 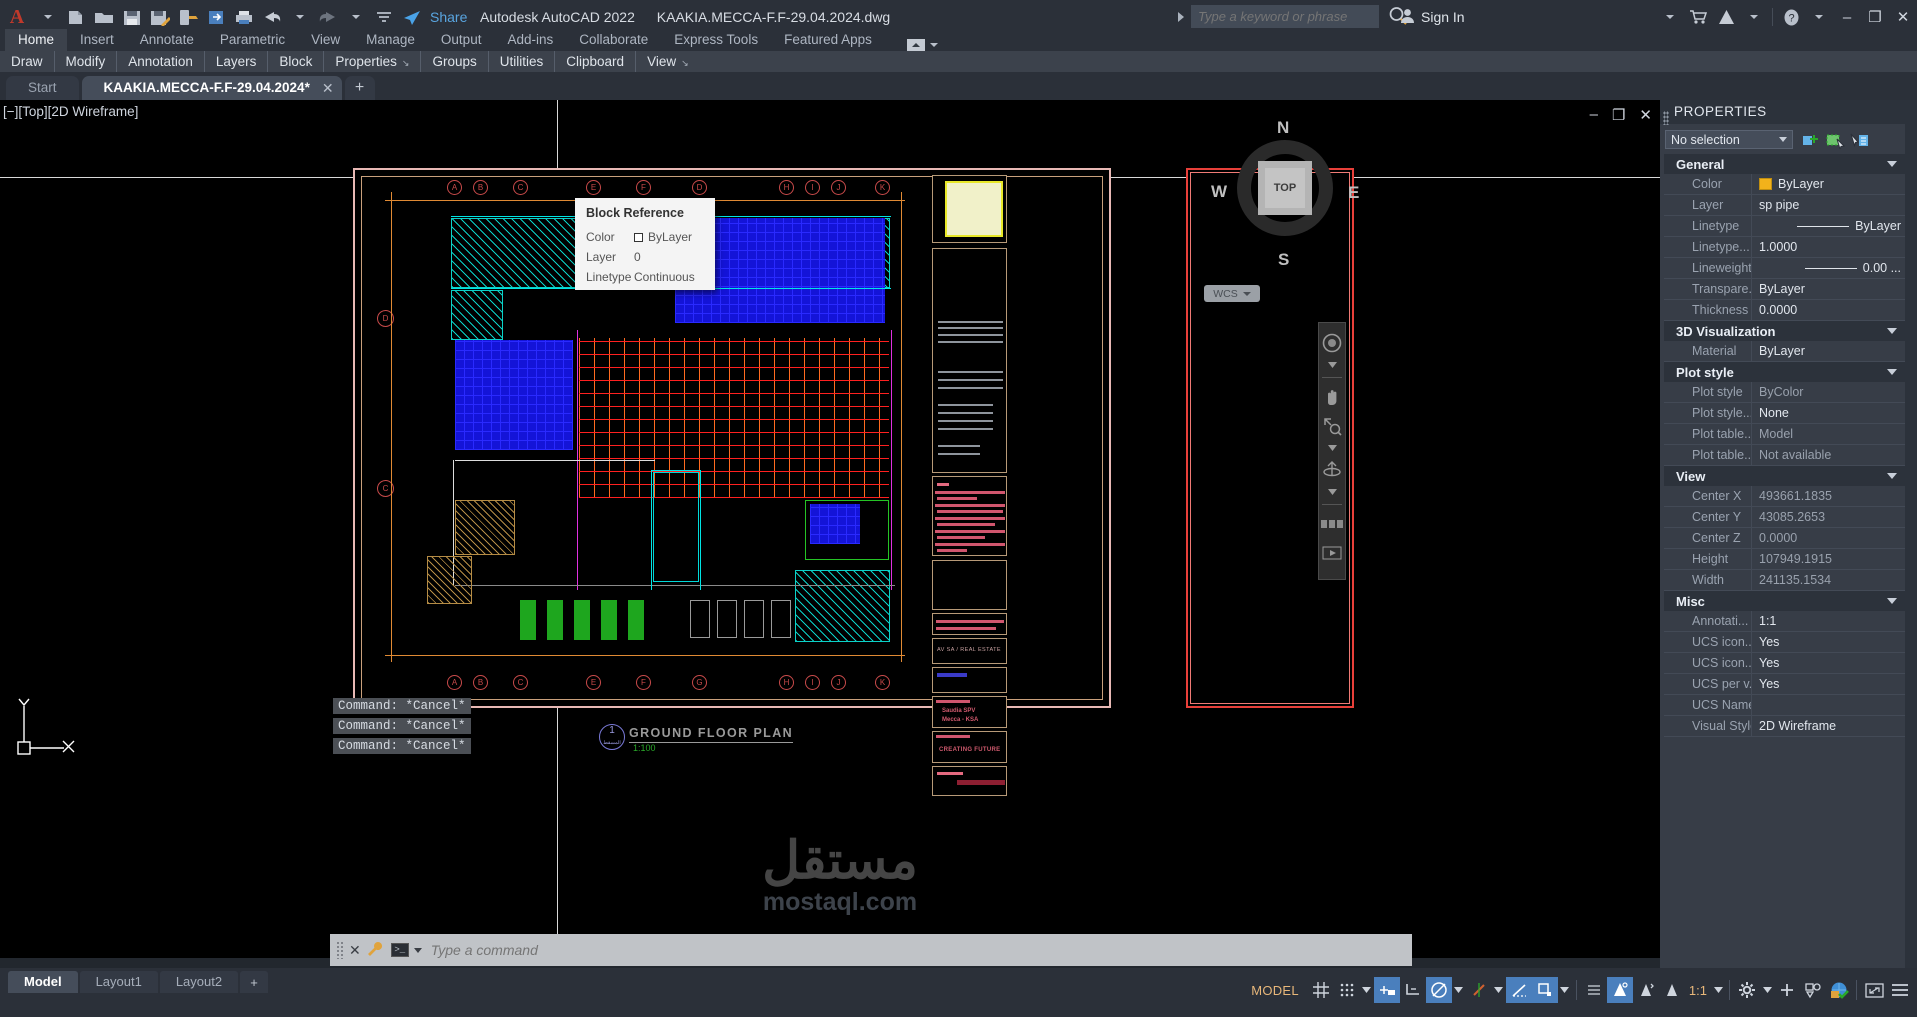 What do you see at coordinates (1811, 140) in the screenshot?
I see `quick-select-icon` at bounding box center [1811, 140].